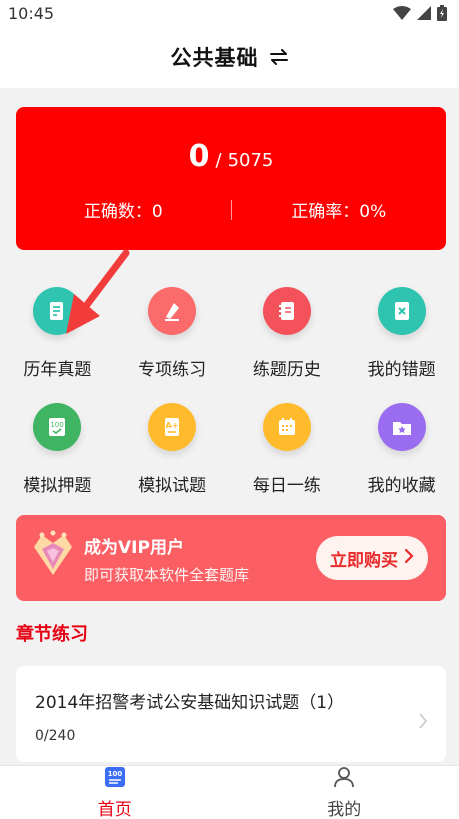 The height and width of the screenshot is (819, 459). I want to click on menu-item-wrong-questions: 我的错题, so click(401, 340).